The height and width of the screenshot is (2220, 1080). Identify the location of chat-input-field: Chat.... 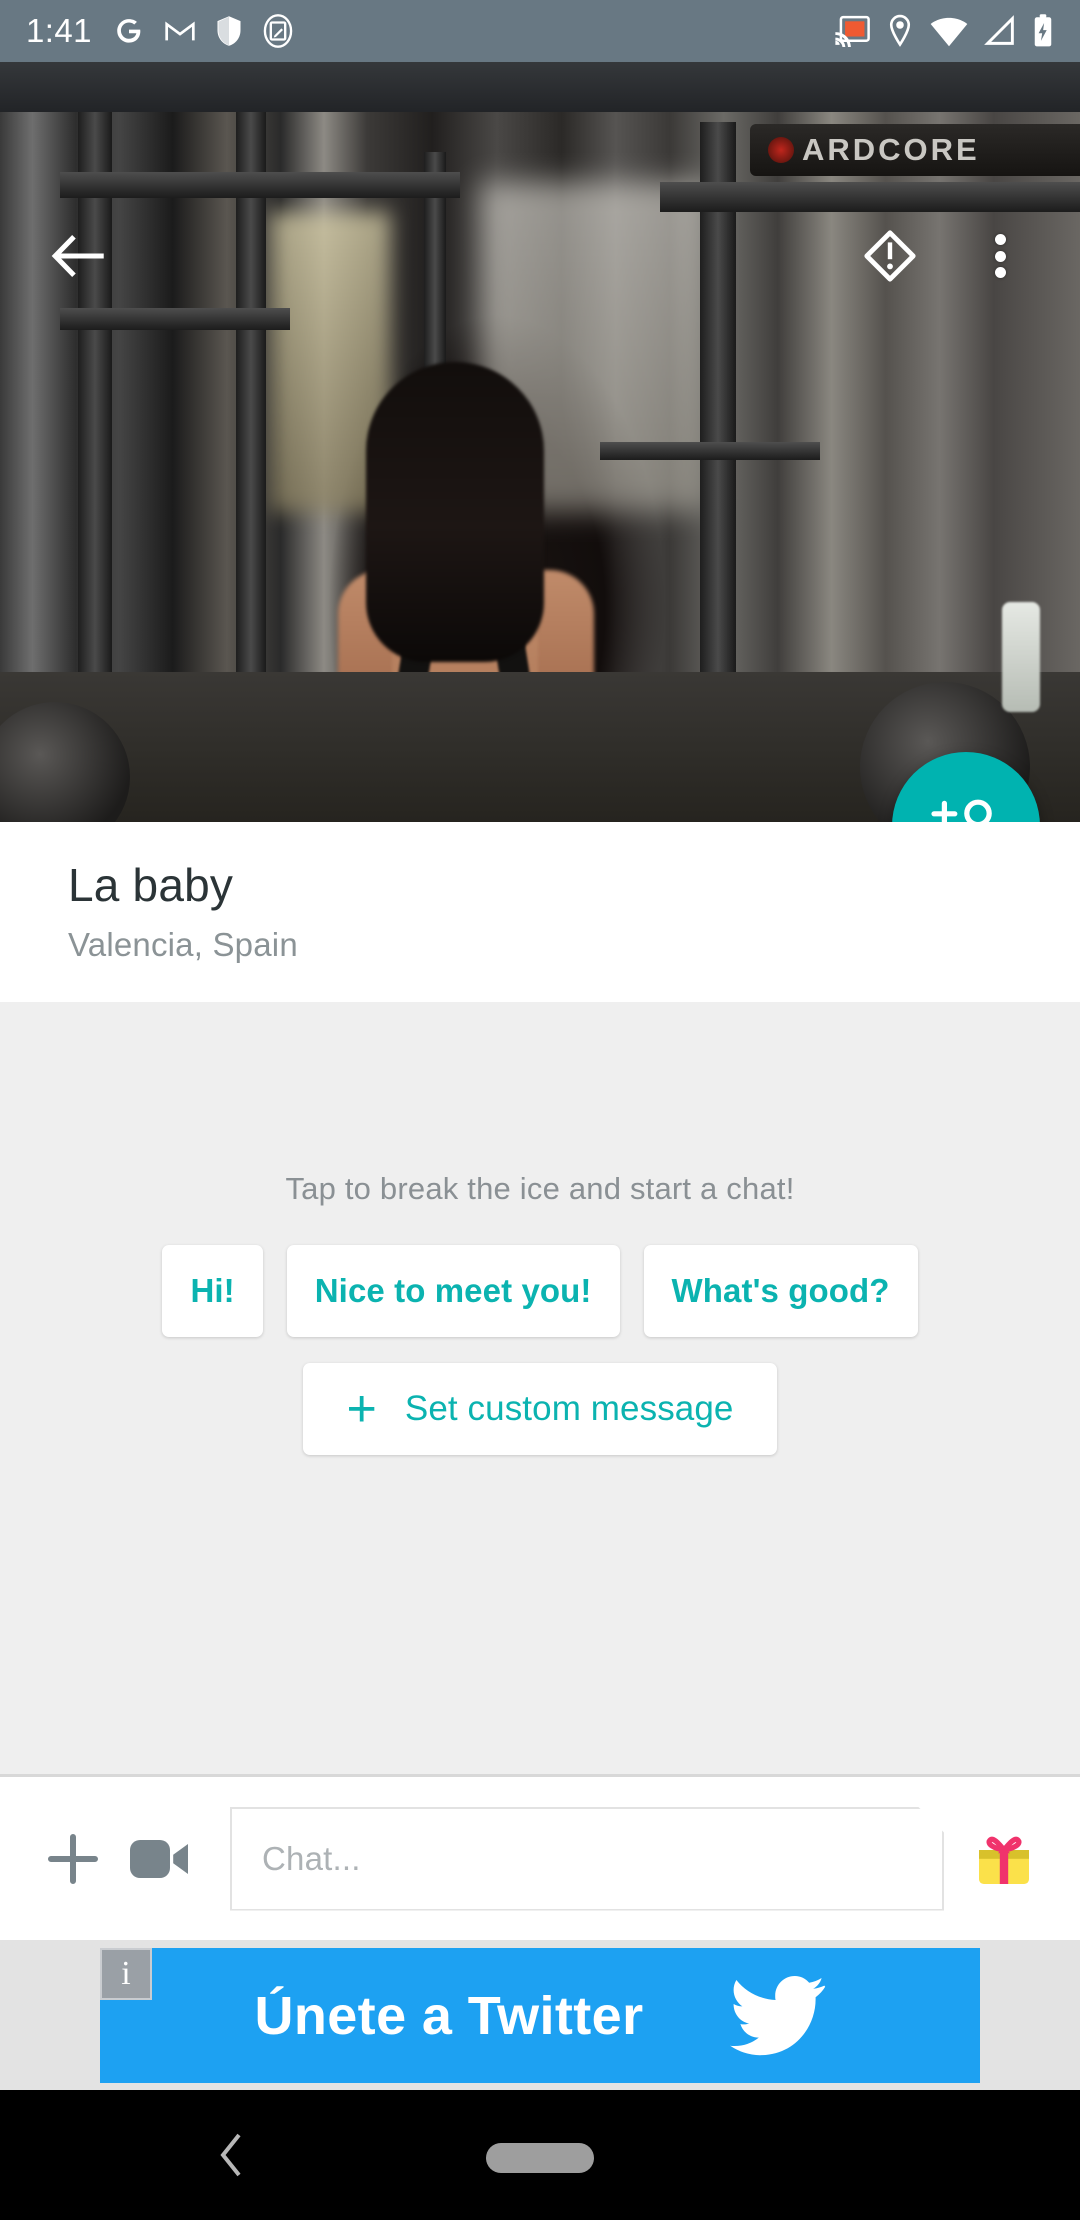
(587, 1859).